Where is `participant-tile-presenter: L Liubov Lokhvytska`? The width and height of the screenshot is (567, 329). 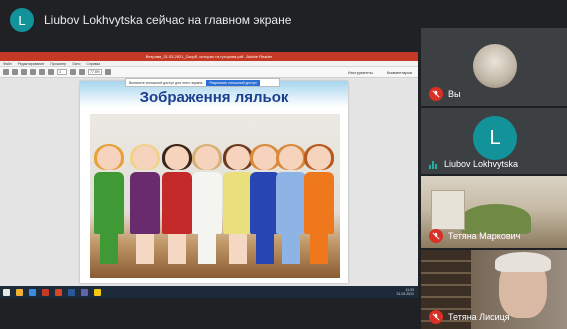 participant-tile-presenter: L Liubov Lokhvytska is located at coordinates (494, 141).